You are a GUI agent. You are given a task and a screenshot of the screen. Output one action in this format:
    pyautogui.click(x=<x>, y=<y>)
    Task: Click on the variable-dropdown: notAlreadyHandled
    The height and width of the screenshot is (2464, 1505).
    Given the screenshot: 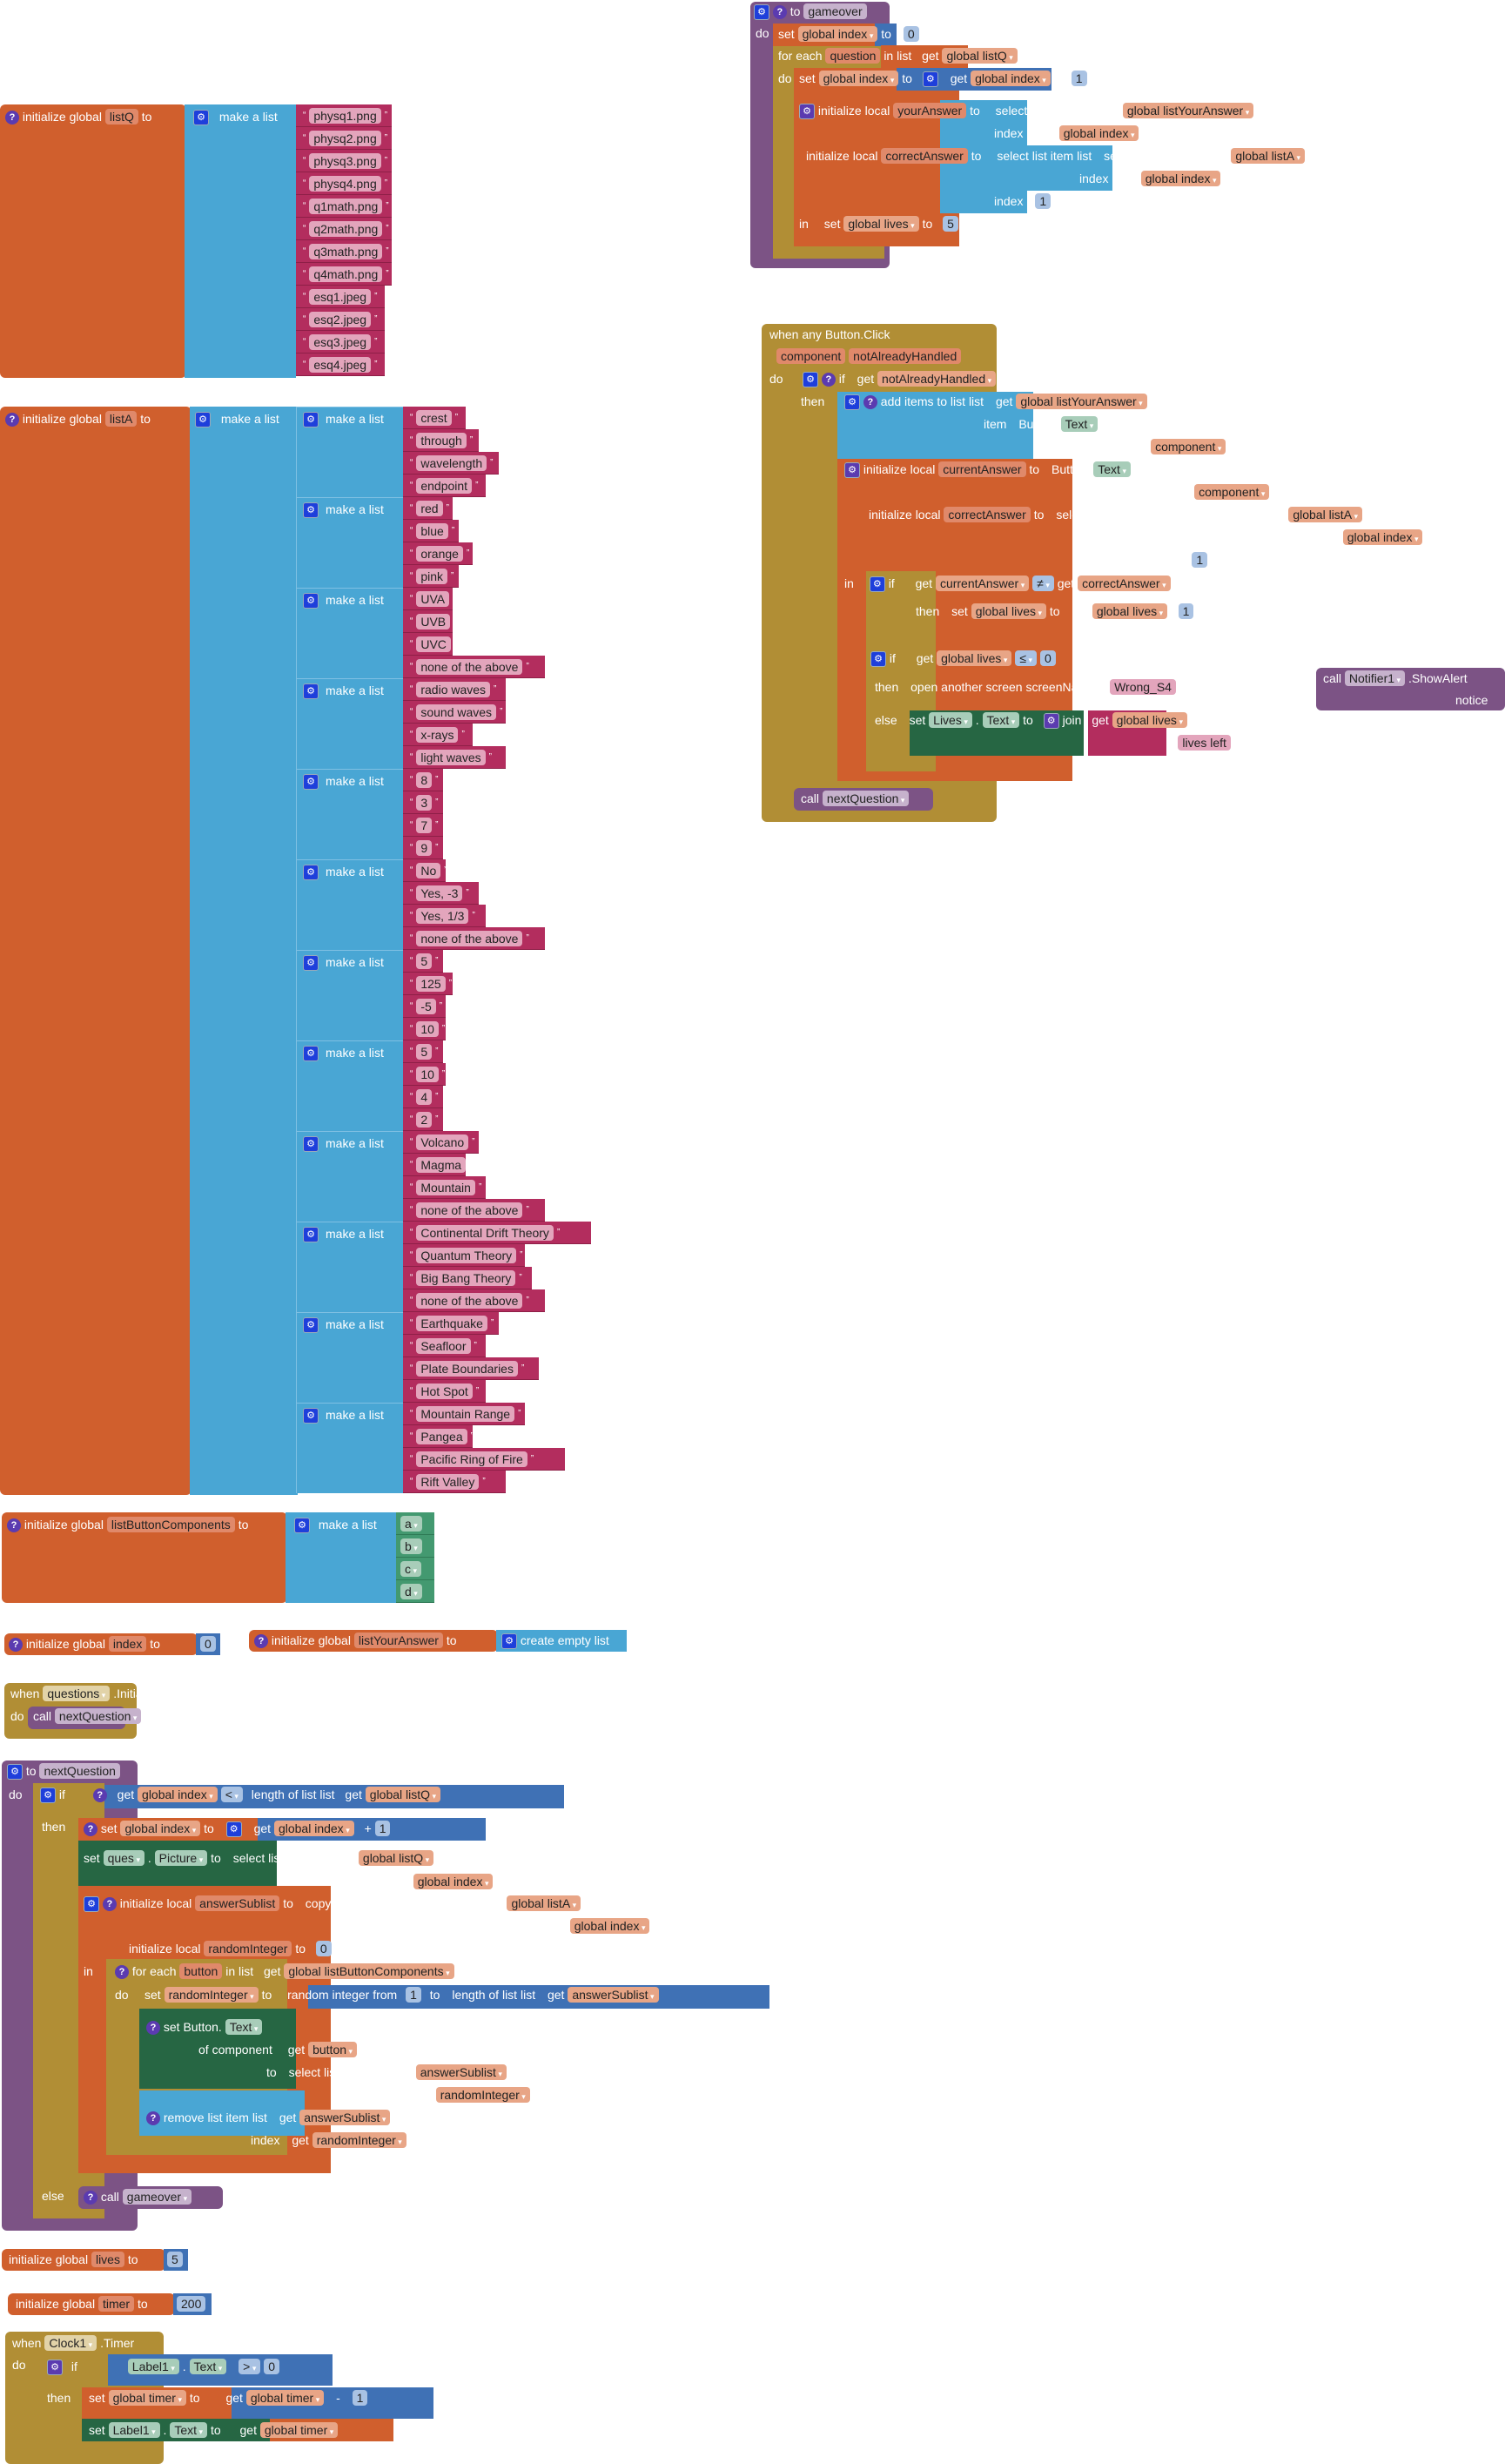 What is the action you would take?
    pyautogui.click(x=937, y=379)
    